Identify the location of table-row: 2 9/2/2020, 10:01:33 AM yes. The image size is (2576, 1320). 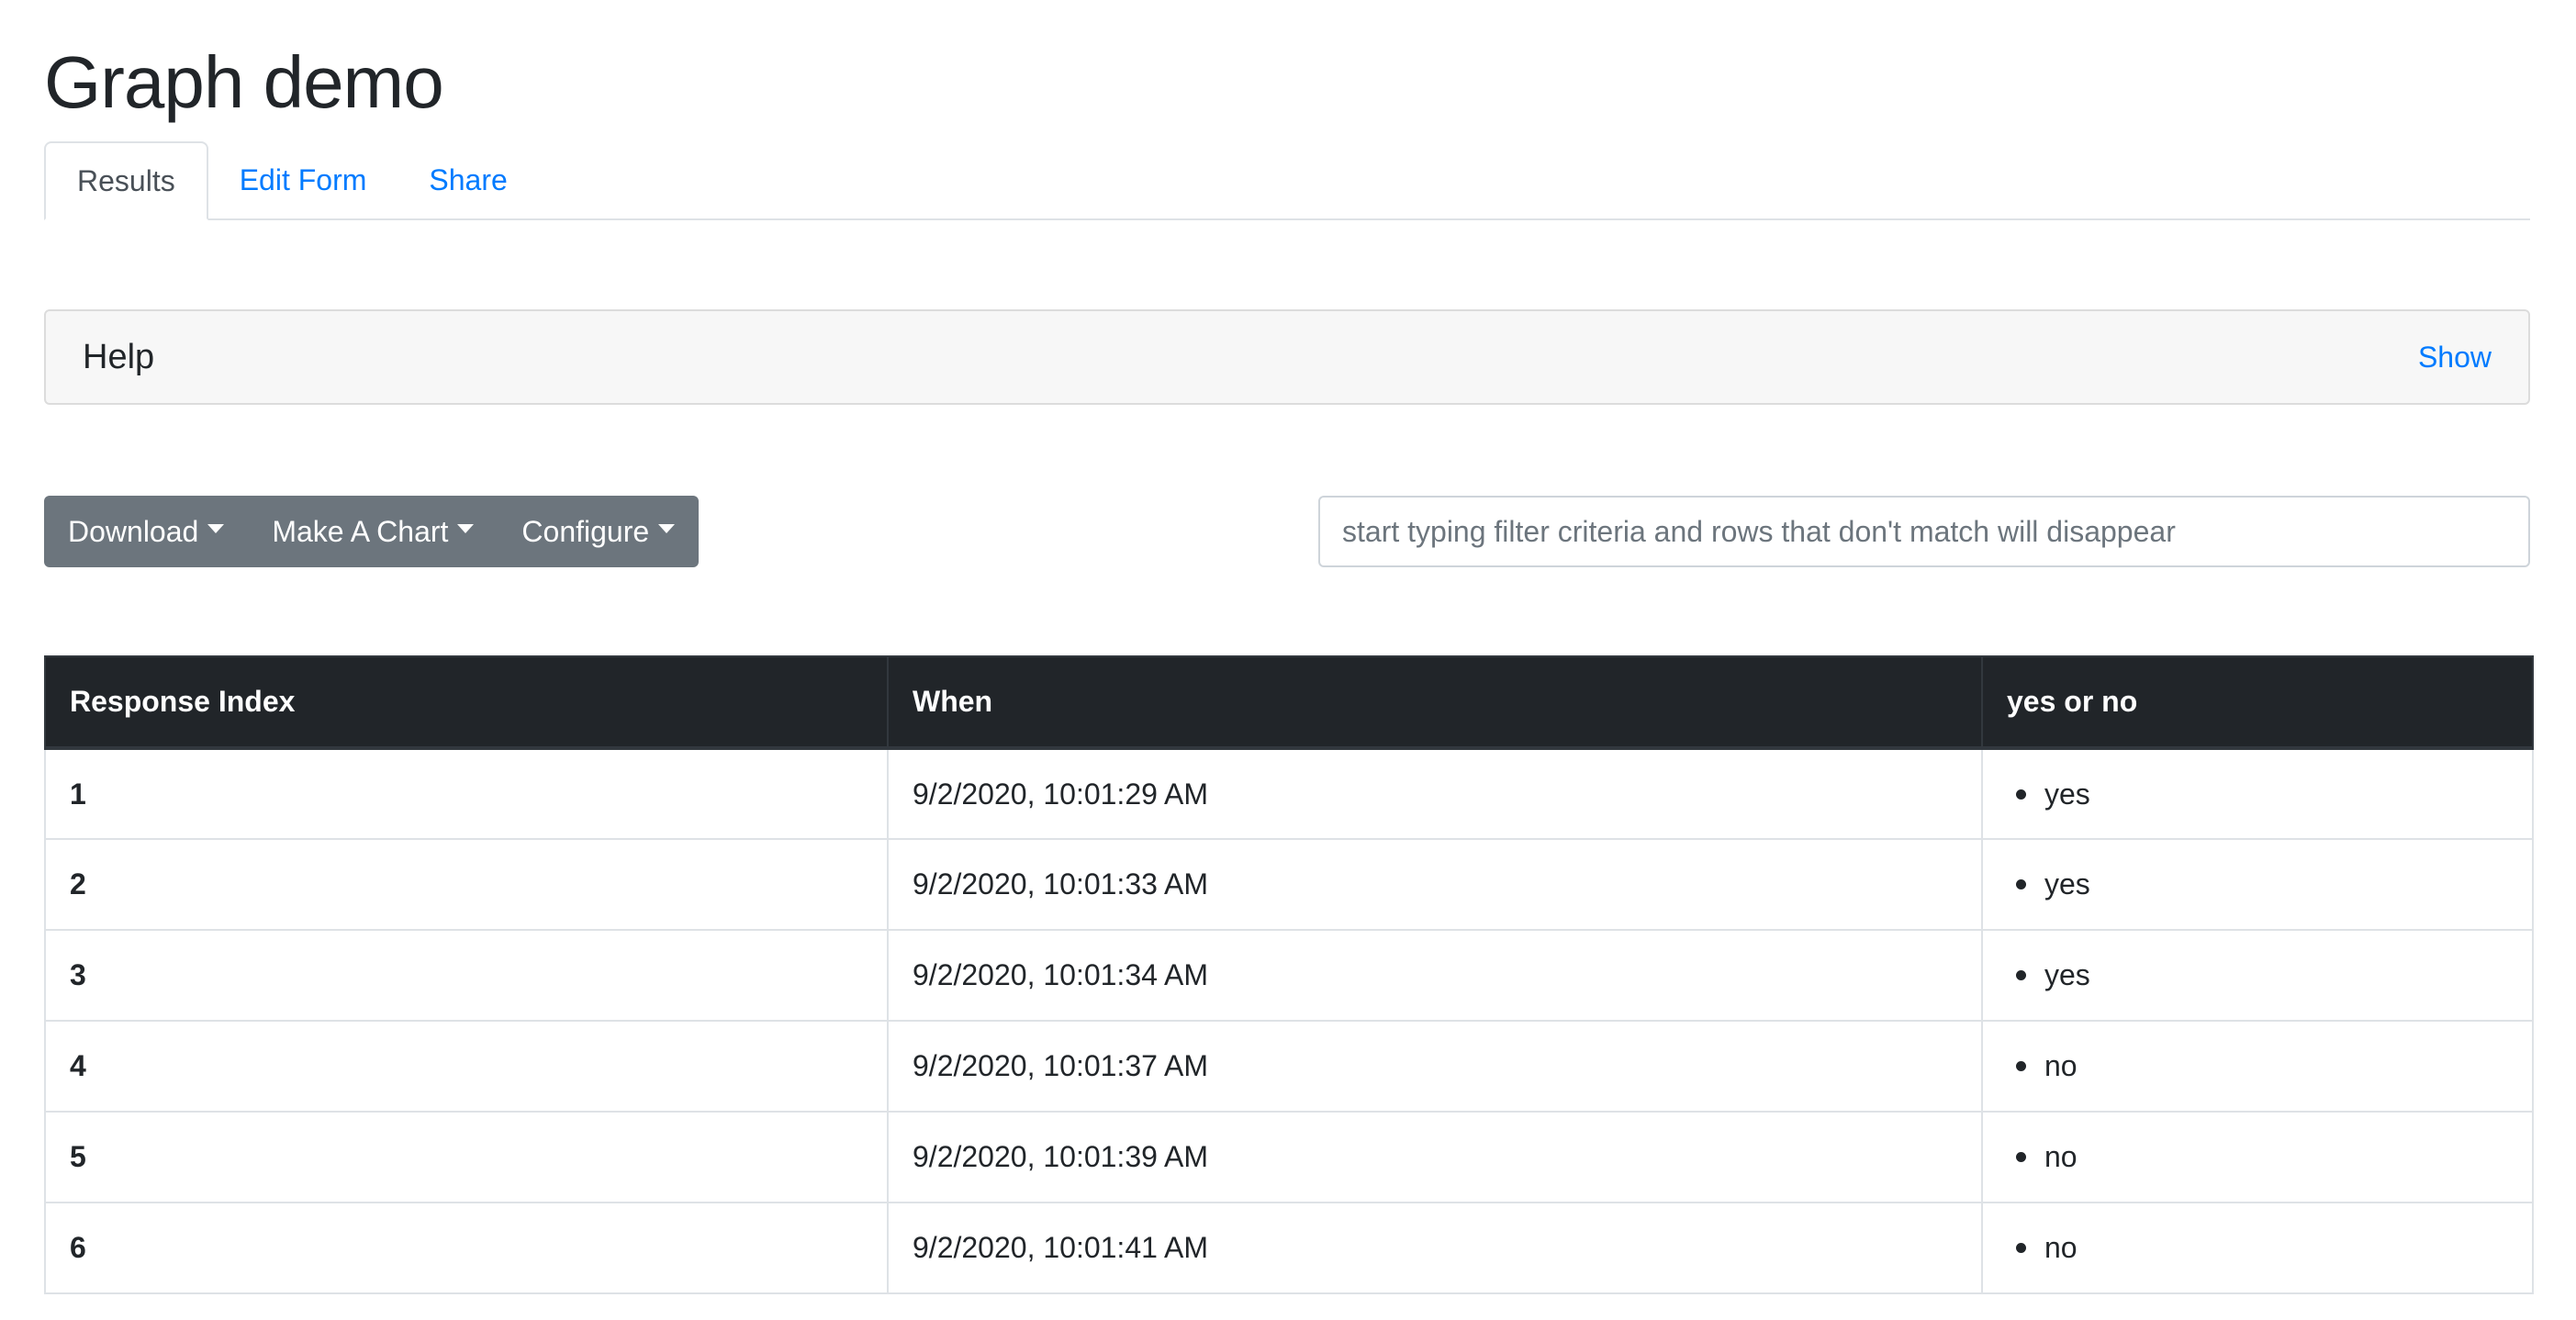
(1289, 884).